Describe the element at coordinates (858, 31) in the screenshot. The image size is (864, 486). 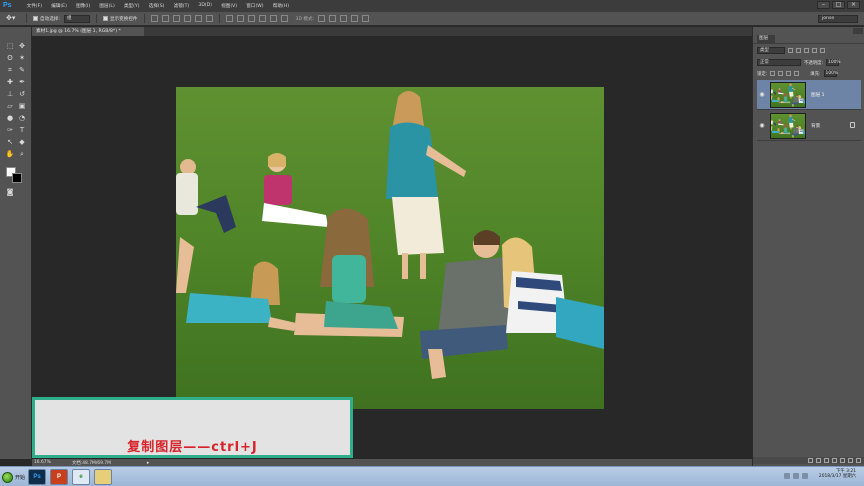
I see `collapse-panels-icon` at that location.